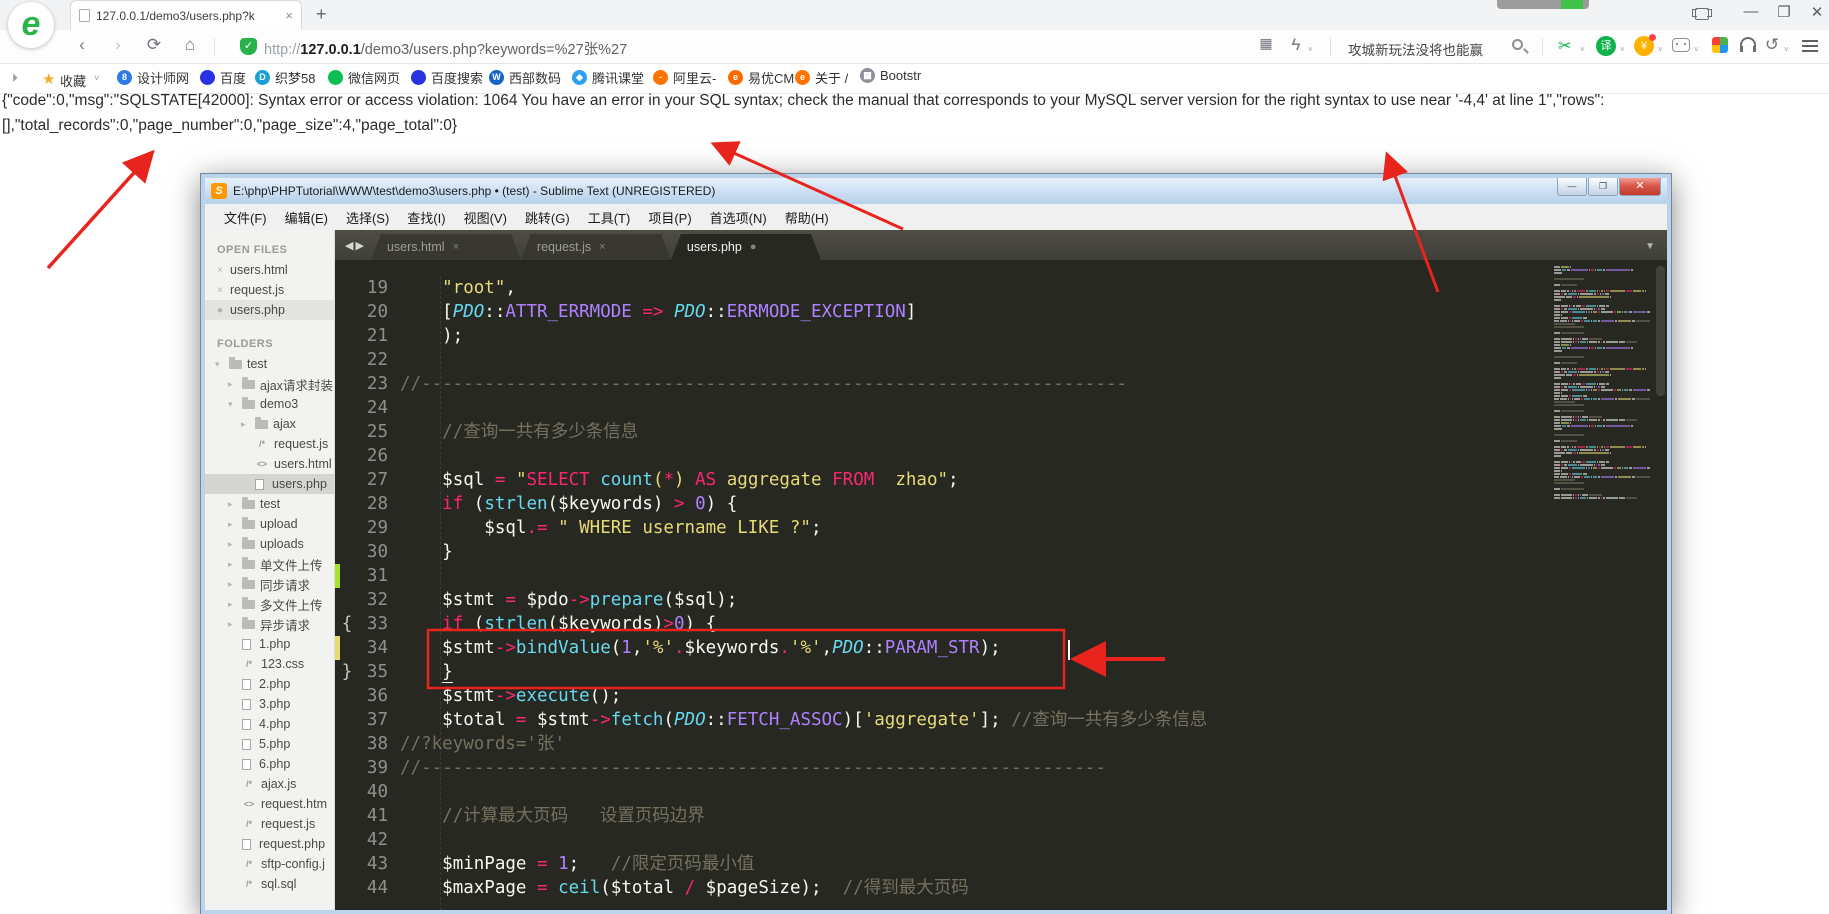 This screenshot has width=1829, height=914. Describe the element at coordinates (269, 884) in the screenshot. I see `tree-file-row: /* sql.sql` at that location.